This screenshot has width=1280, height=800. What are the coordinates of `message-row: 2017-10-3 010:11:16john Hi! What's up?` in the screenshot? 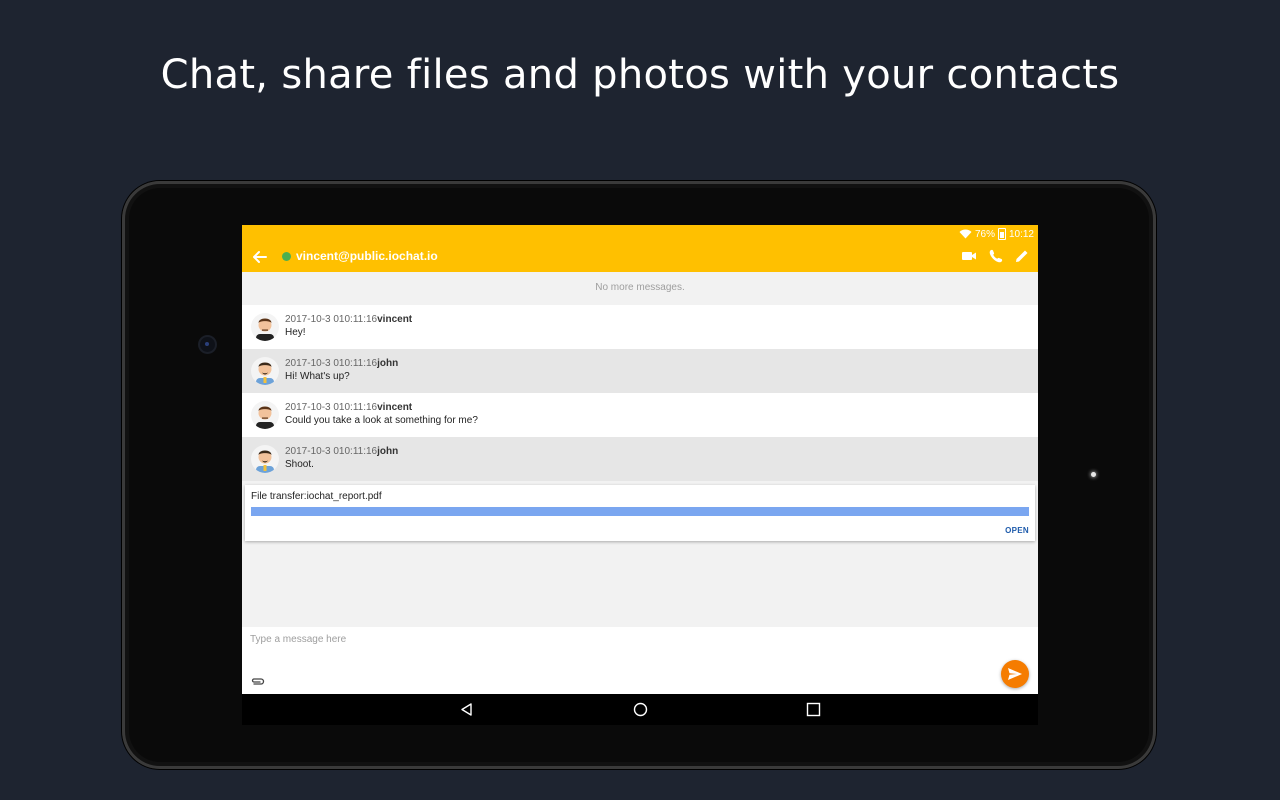 It's located at (640, 371).